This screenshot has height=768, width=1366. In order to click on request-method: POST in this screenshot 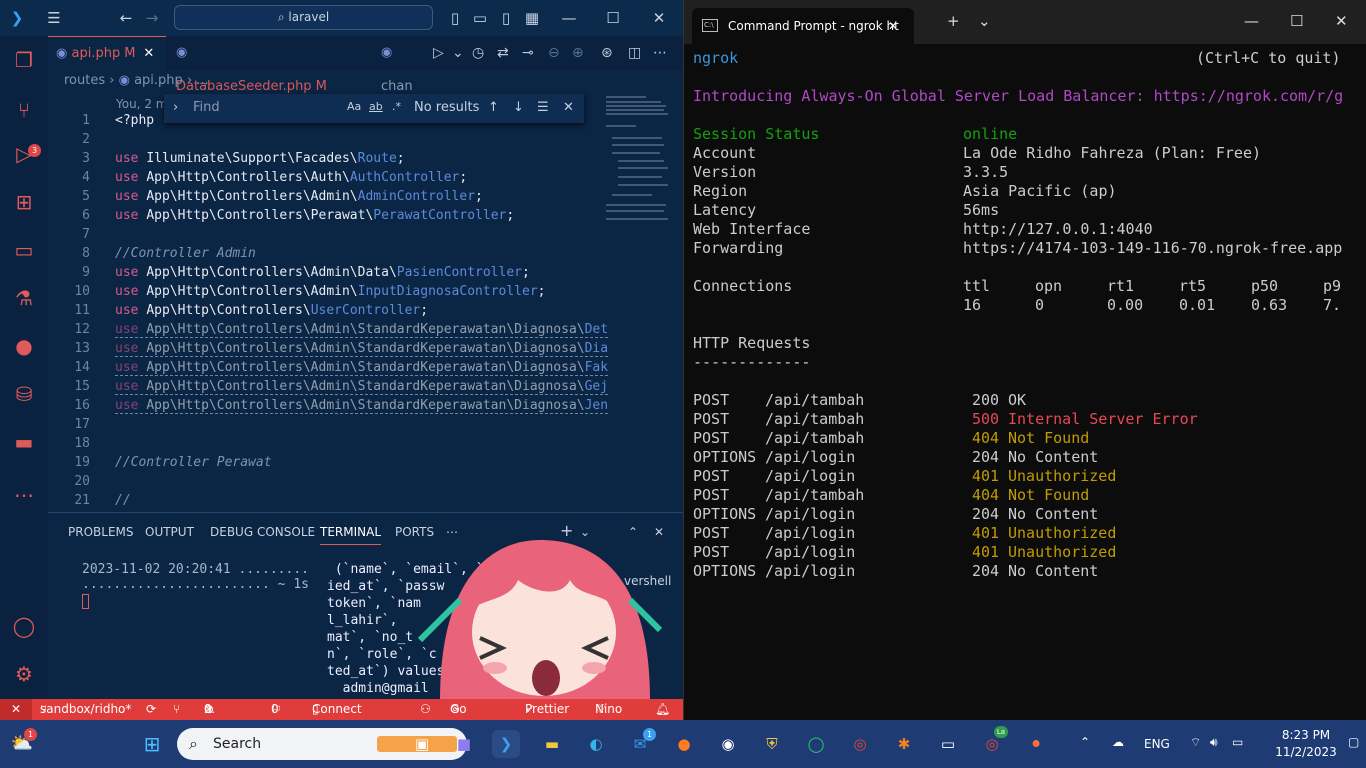, I will do `click(711, 400)`.